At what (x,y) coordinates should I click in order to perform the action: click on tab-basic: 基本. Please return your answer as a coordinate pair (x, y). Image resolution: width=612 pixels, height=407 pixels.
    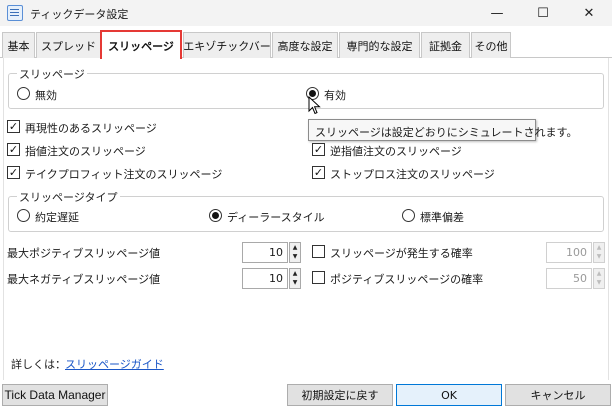
    Looking at the image, I should click on (18, 45).